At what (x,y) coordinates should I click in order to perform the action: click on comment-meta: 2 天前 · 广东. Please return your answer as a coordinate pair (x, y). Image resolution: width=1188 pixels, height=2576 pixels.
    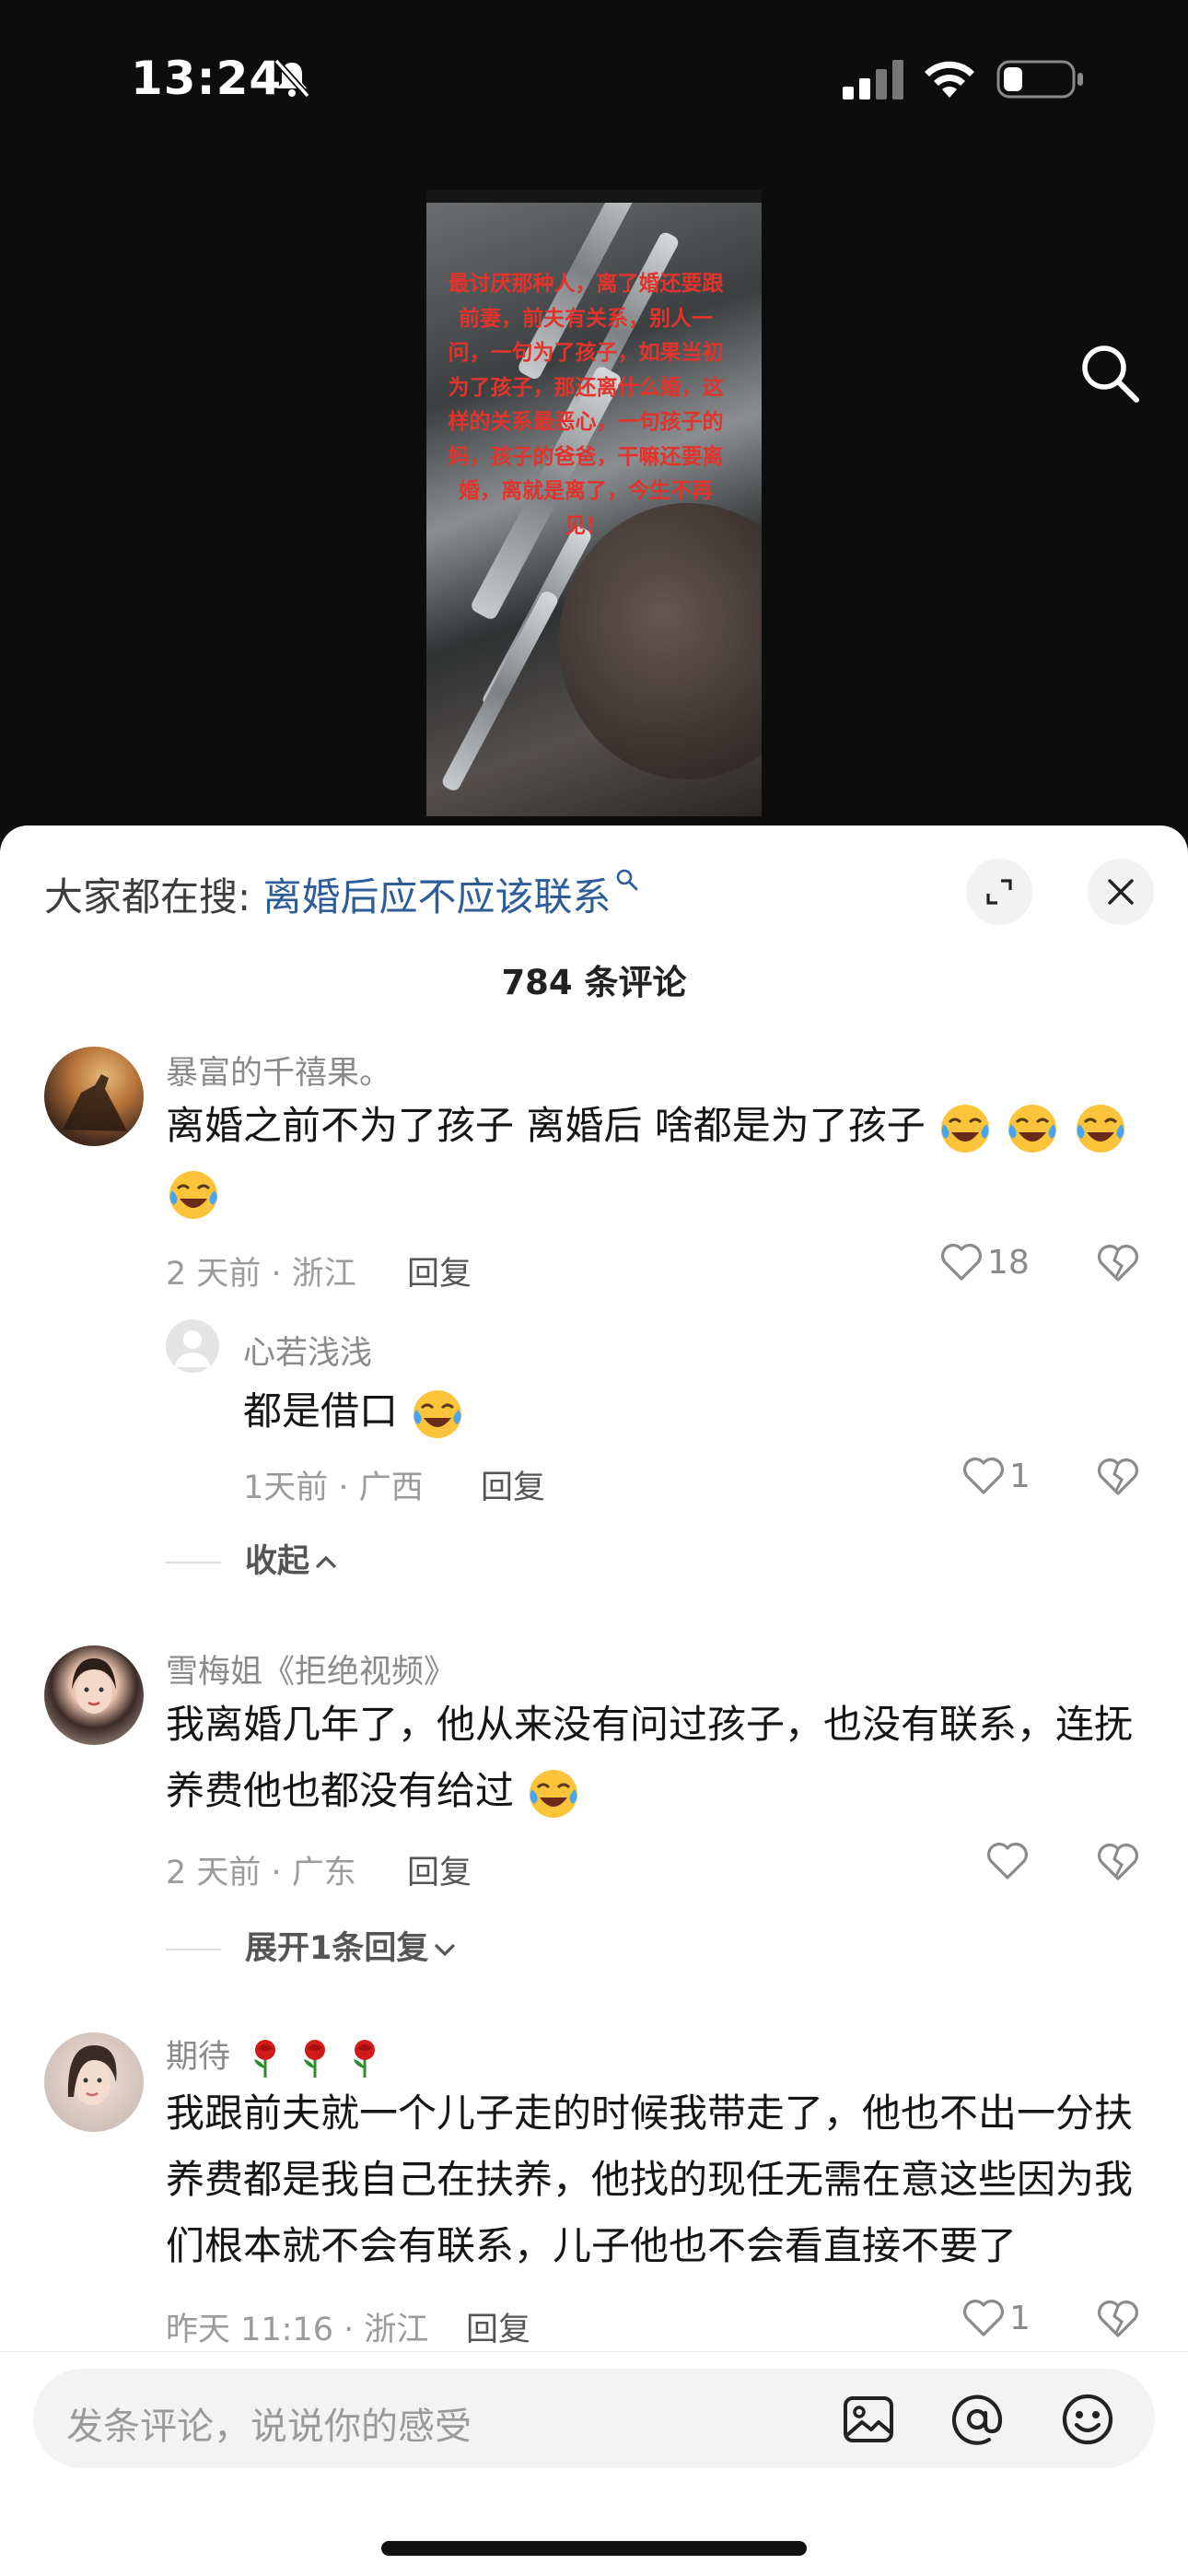
    Looking at the image, I should click on (261, 1873).